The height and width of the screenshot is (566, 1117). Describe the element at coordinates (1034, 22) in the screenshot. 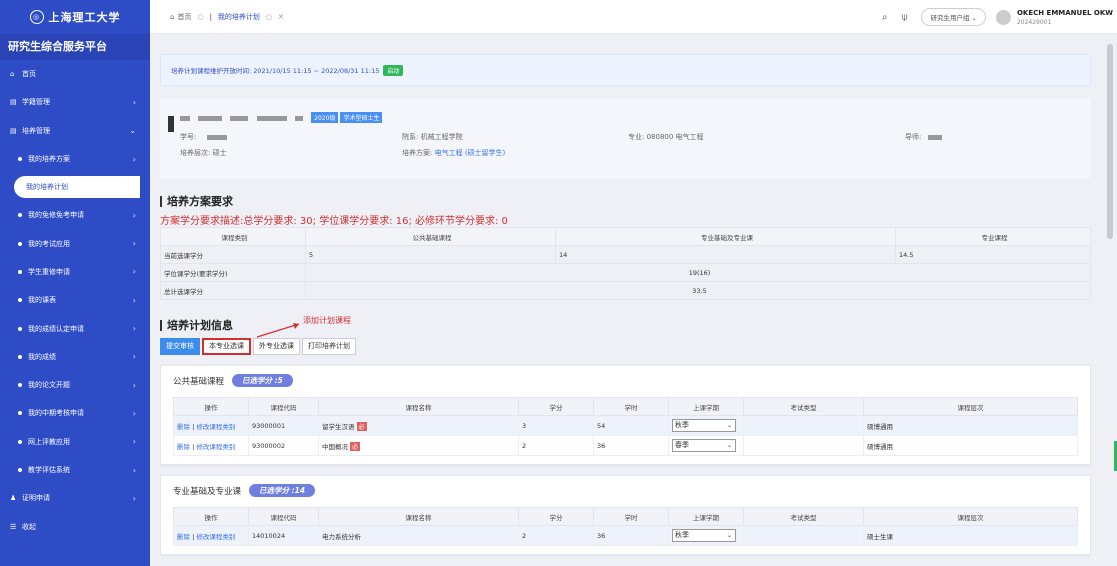

I see `user-id: 202429001` at that location.